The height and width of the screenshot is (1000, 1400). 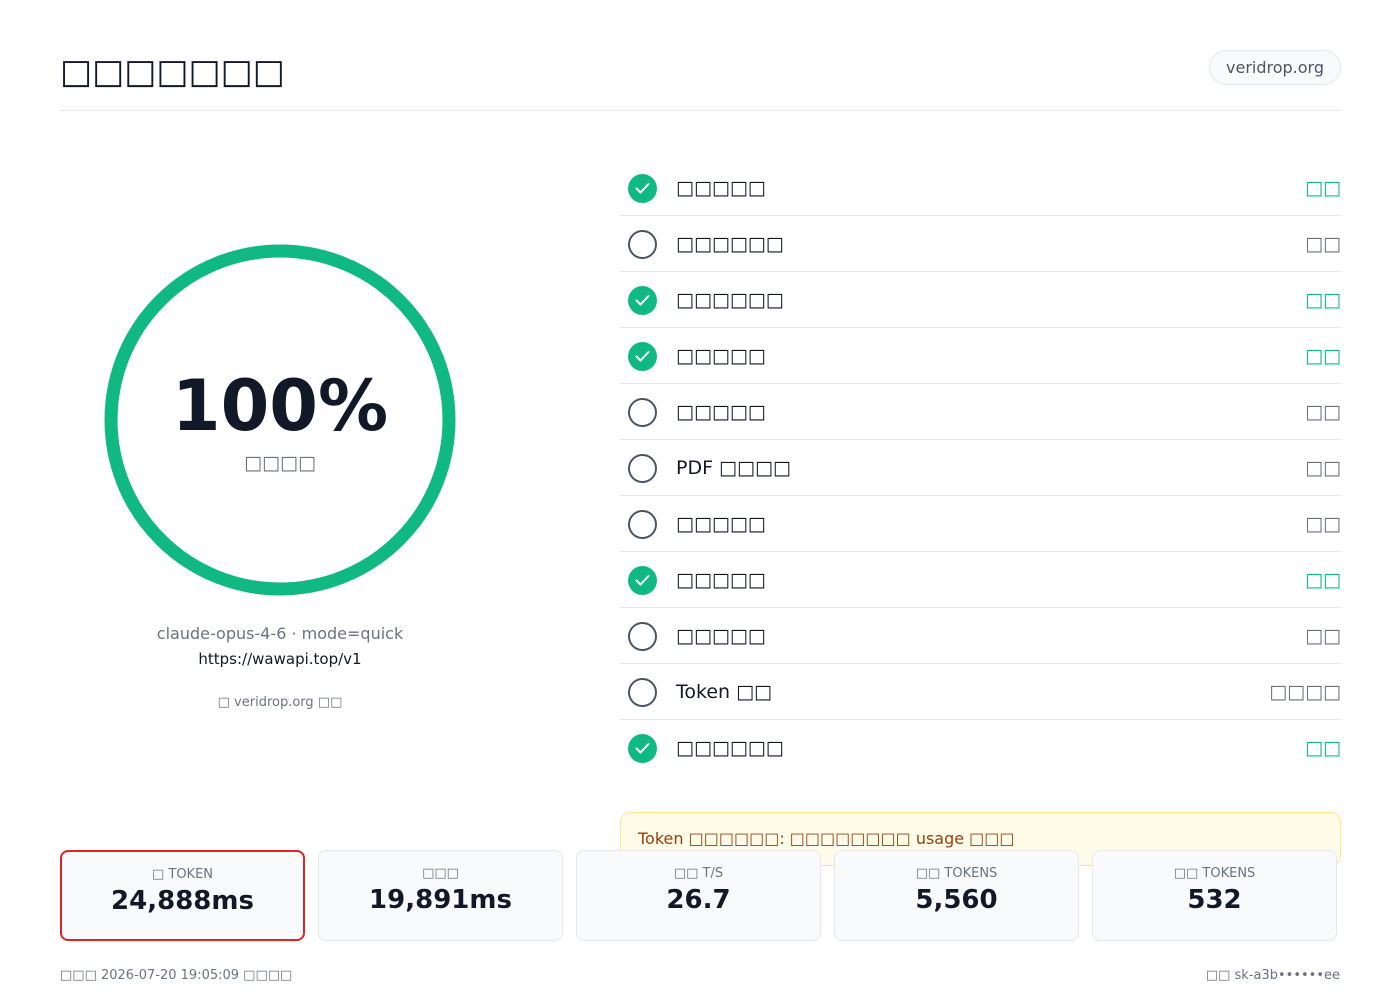 I want to click on stat-card: □□ TOKENS 532, so click(x=1214, y=895).